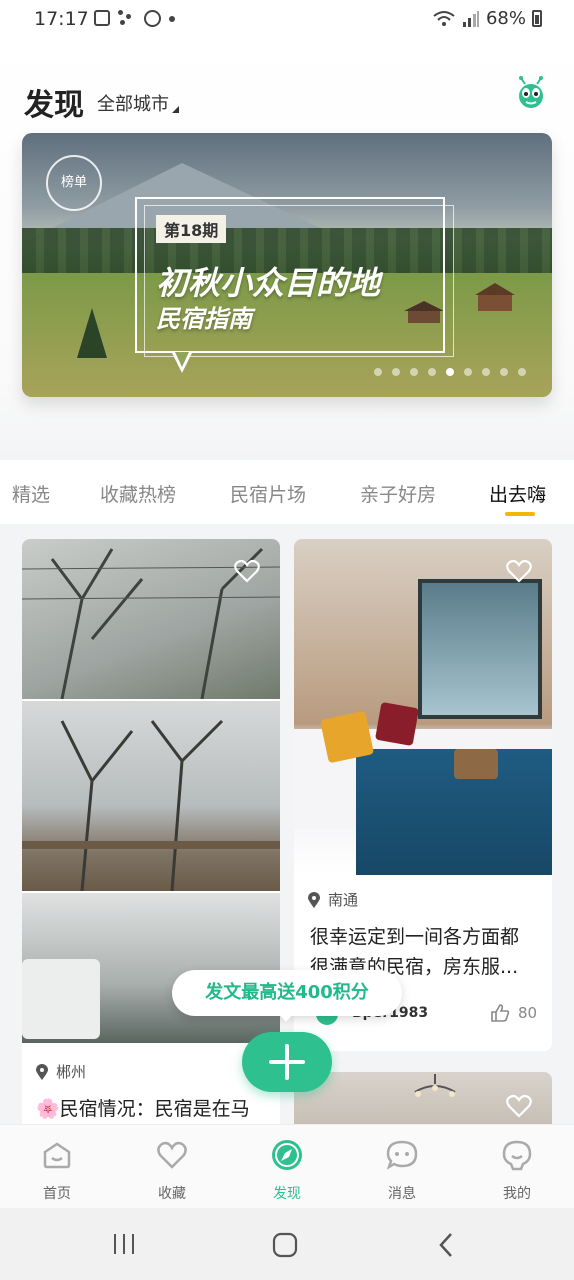  What do you see at coordinates (423, 1102) in the screenshot?
I see `post-card-next` at bounding box center [423, 1102].